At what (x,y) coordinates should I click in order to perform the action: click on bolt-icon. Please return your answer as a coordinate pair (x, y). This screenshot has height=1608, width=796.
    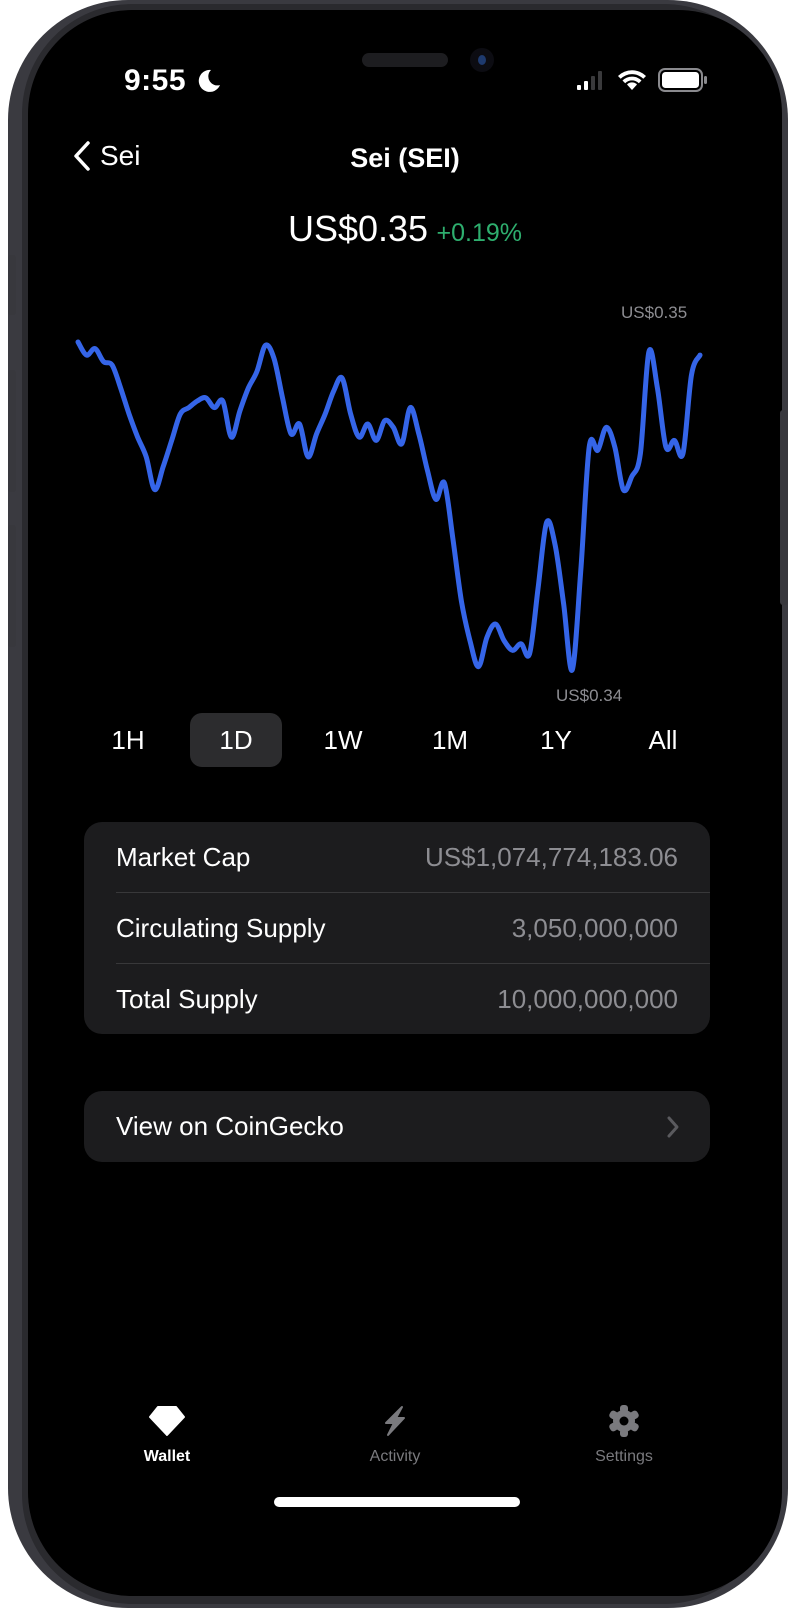
    Looking at the image, I should click on (395, 1421).